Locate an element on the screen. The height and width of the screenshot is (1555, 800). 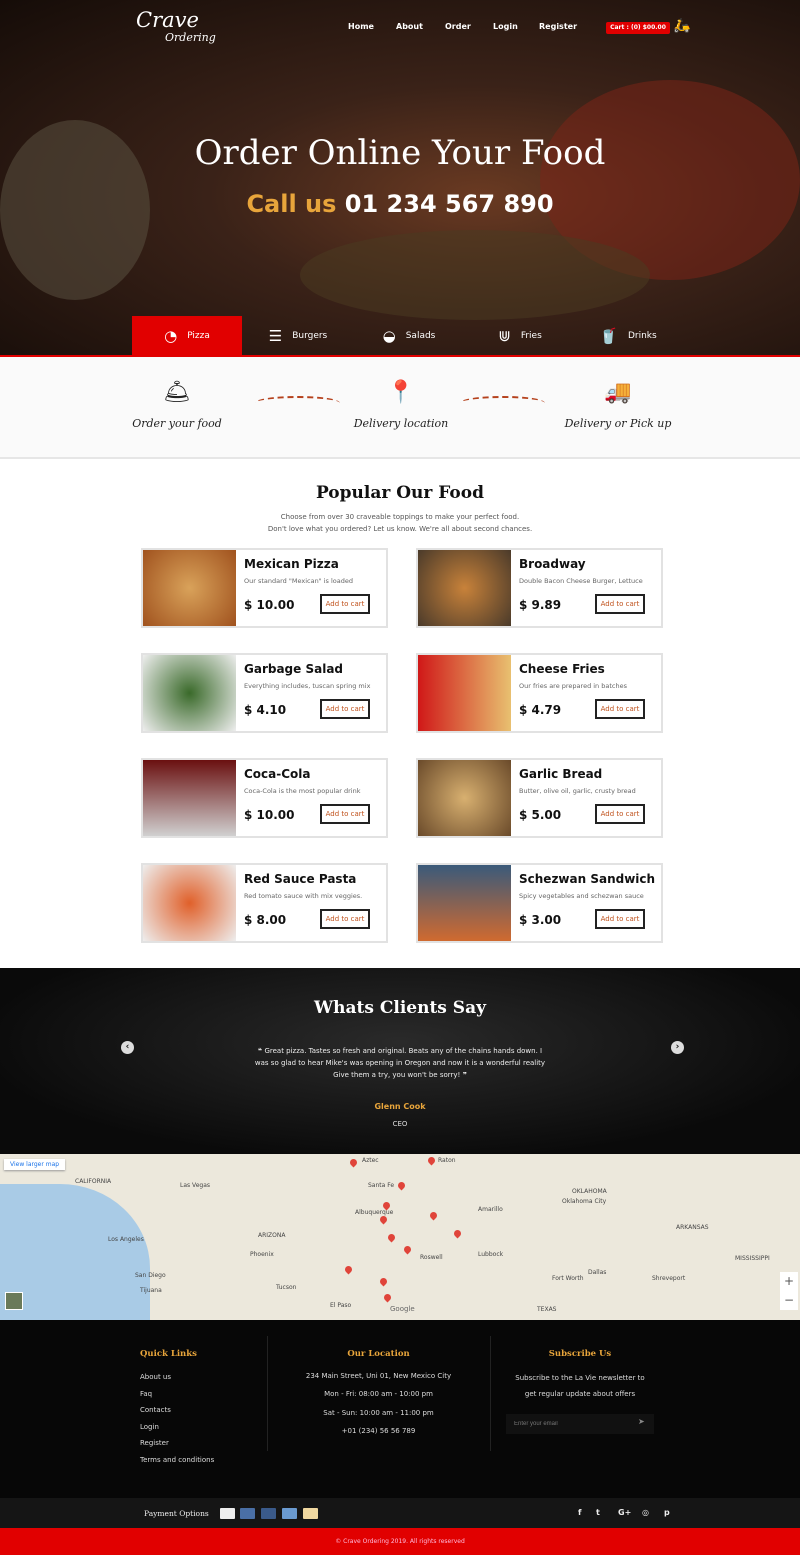
facebook-icon: f is located at coordinates (579, 1512).